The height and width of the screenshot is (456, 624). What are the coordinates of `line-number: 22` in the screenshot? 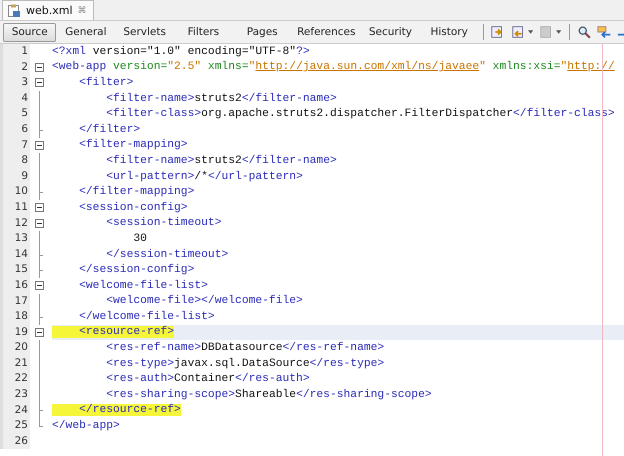 It's located at (15, 379).